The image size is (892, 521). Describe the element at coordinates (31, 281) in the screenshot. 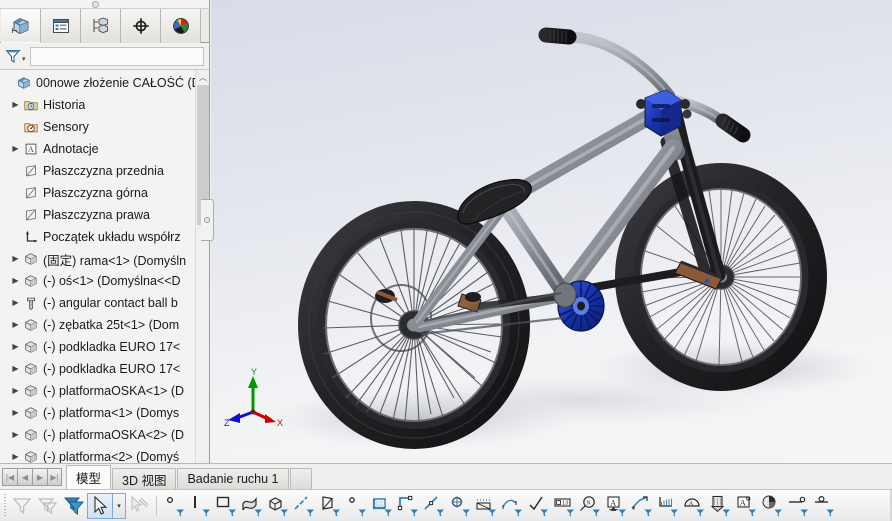

I see `part-icon` at that location.